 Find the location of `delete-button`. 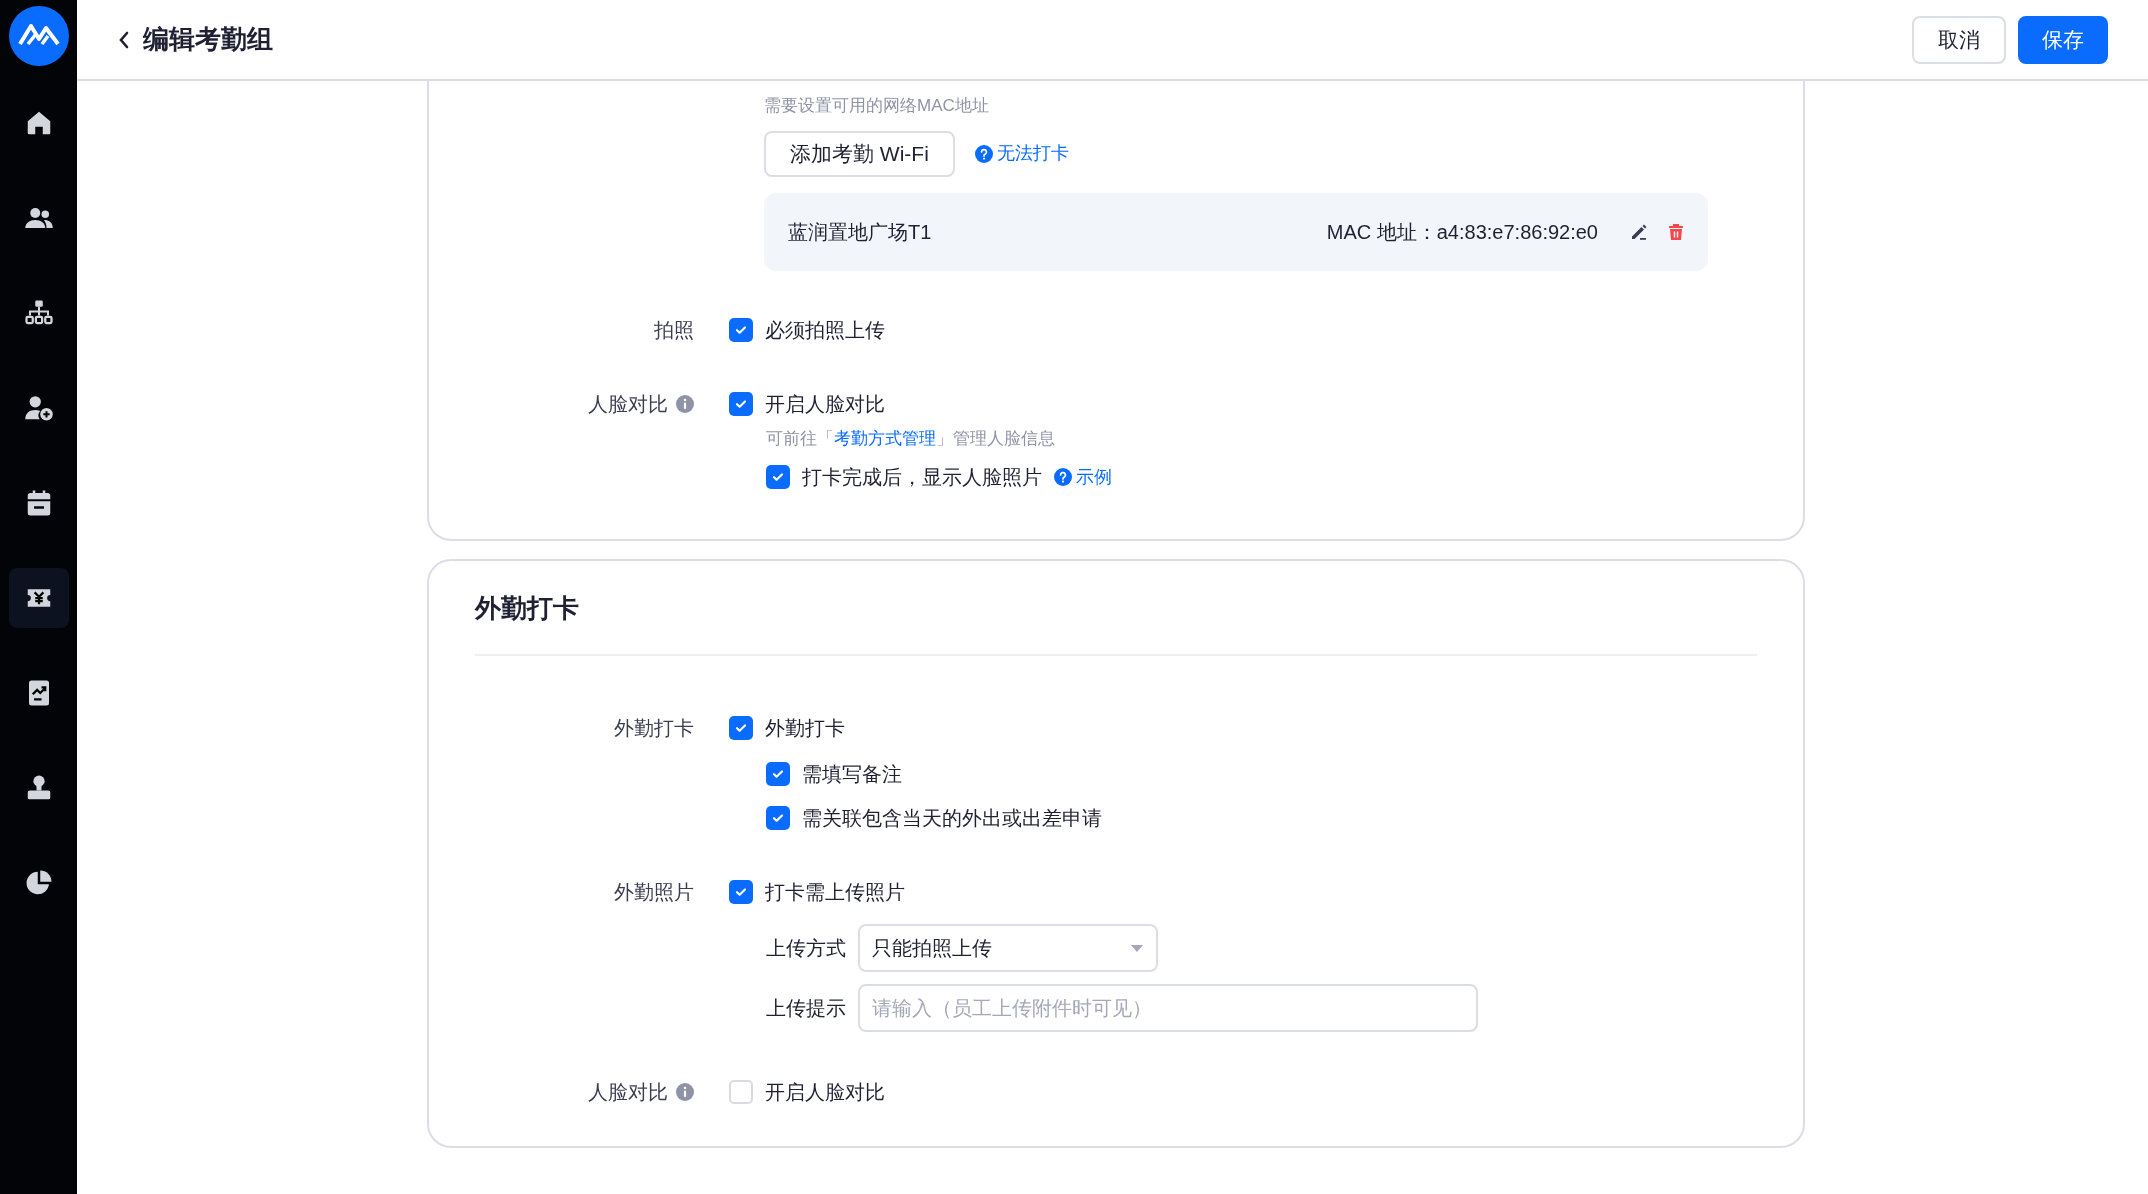

delete-button is located at coordinates (1676, 231).